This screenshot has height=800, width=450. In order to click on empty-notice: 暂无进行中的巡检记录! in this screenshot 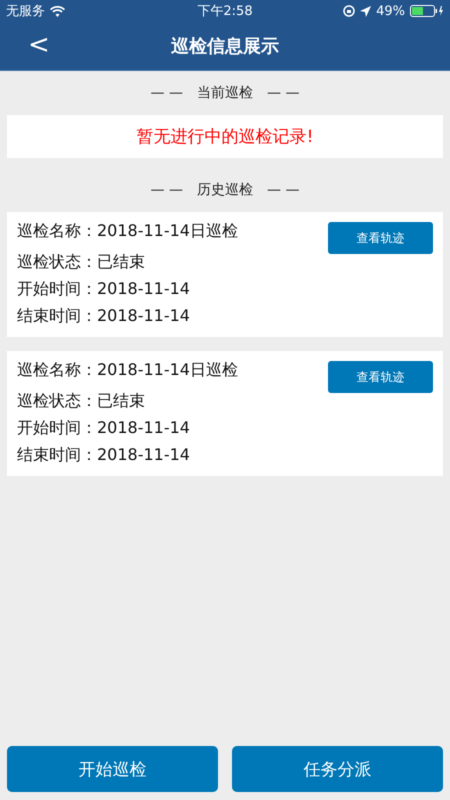, I will do `click(225, 136)`.